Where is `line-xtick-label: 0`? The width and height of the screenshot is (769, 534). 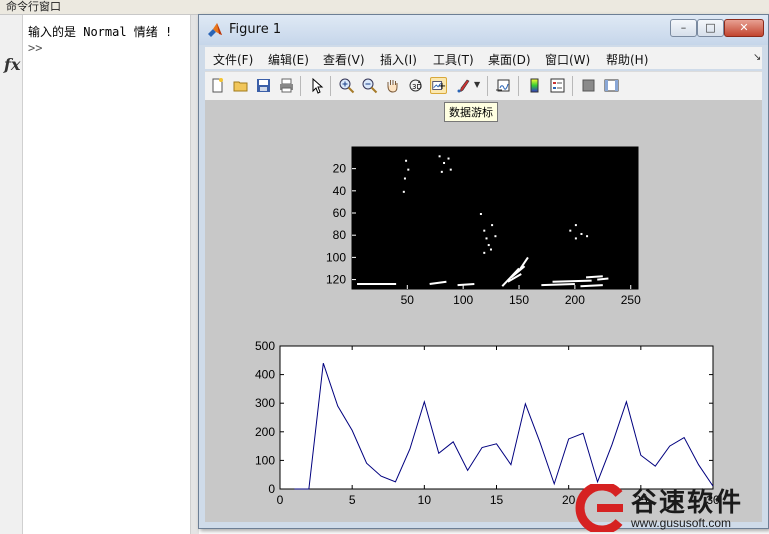 line-xtick-label: 0 is located at coordinates (280, 500).